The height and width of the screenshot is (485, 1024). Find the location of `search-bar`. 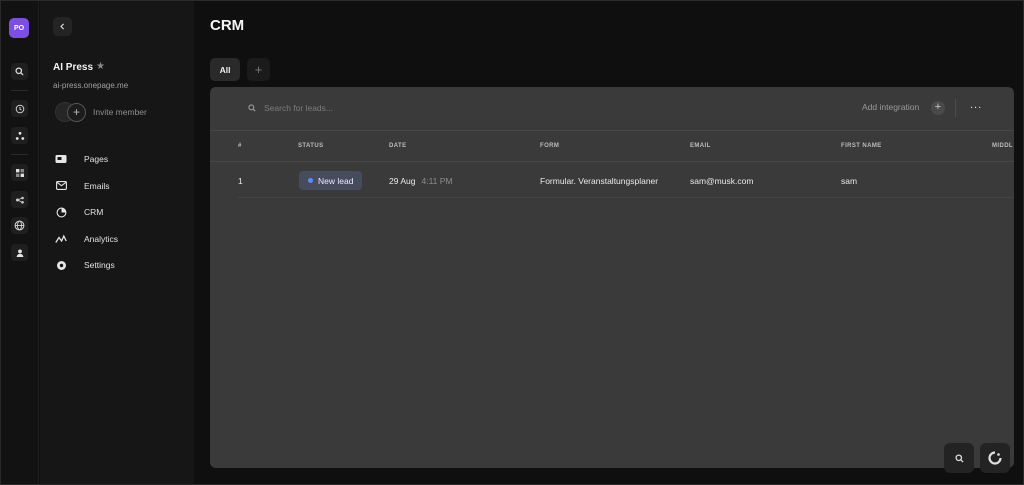

search-bar is located at coordinates (336, 108).